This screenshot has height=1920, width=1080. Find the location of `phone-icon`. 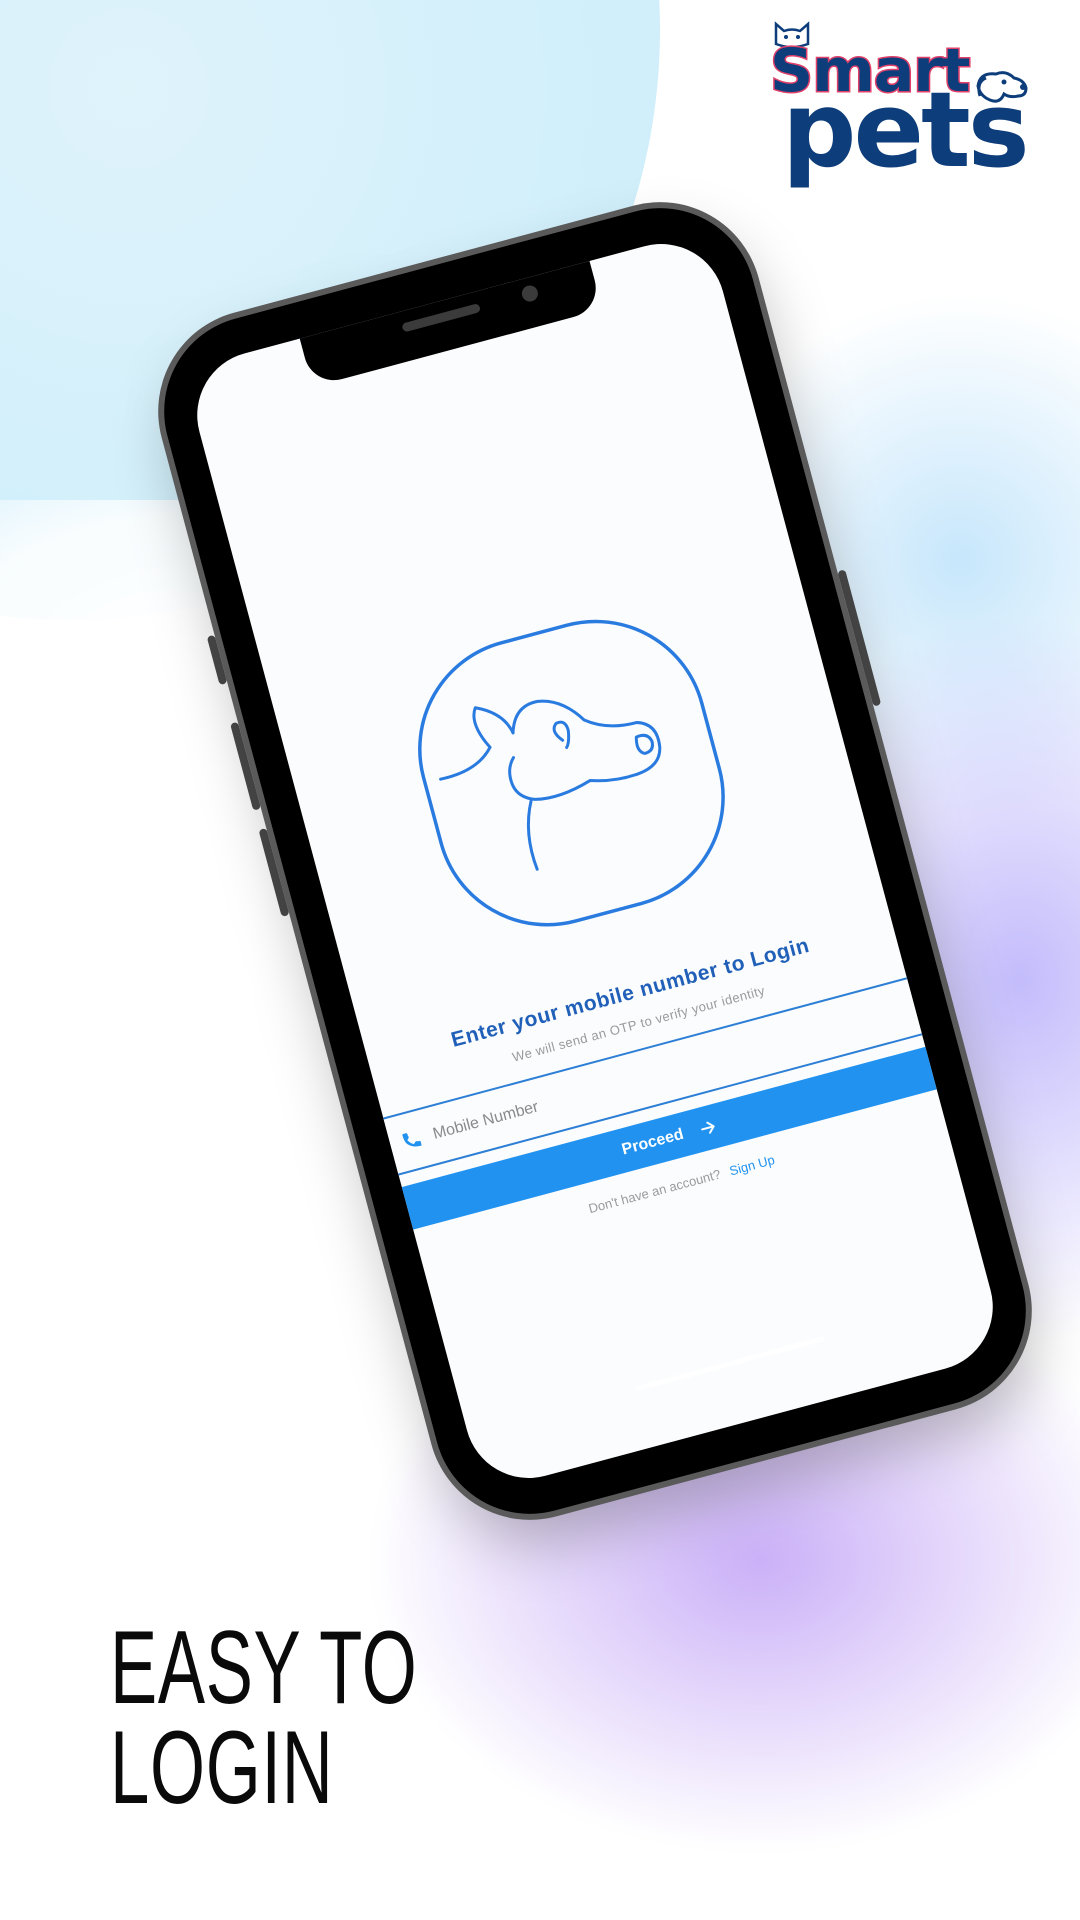

phone-icon is located at coordinates (412, 1140).